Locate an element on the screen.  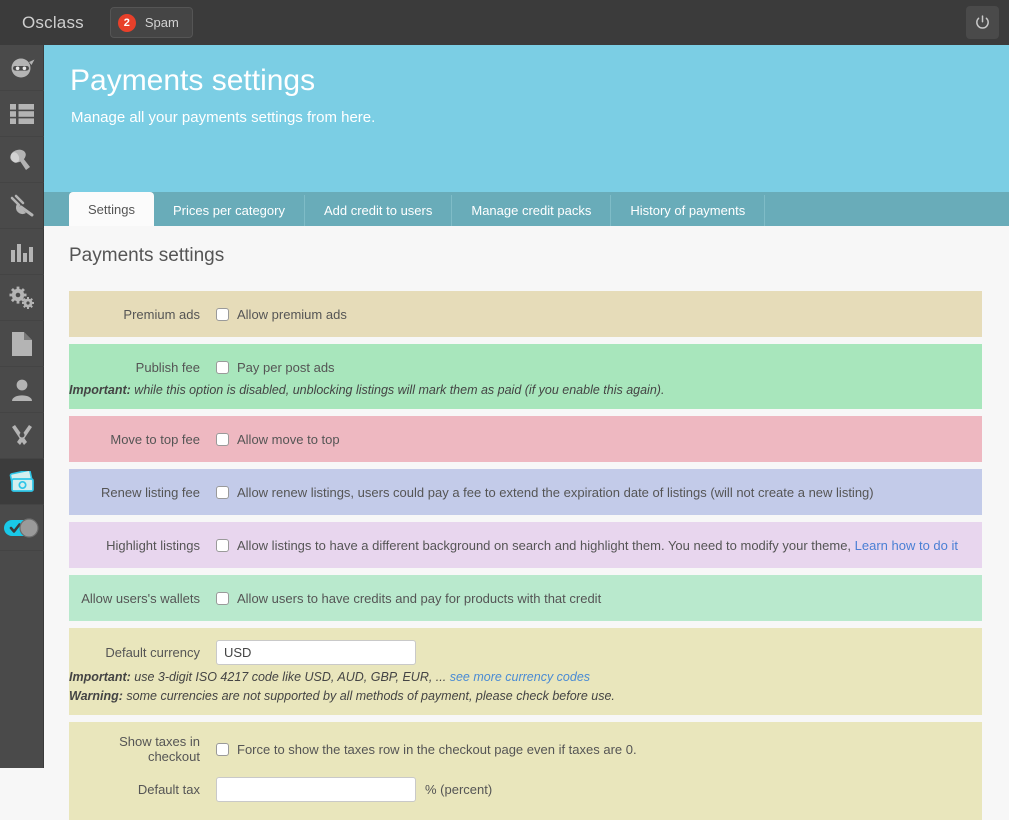
learn-how-to-do-it-link: Learn how to do it is located at coordinates (906, 545).